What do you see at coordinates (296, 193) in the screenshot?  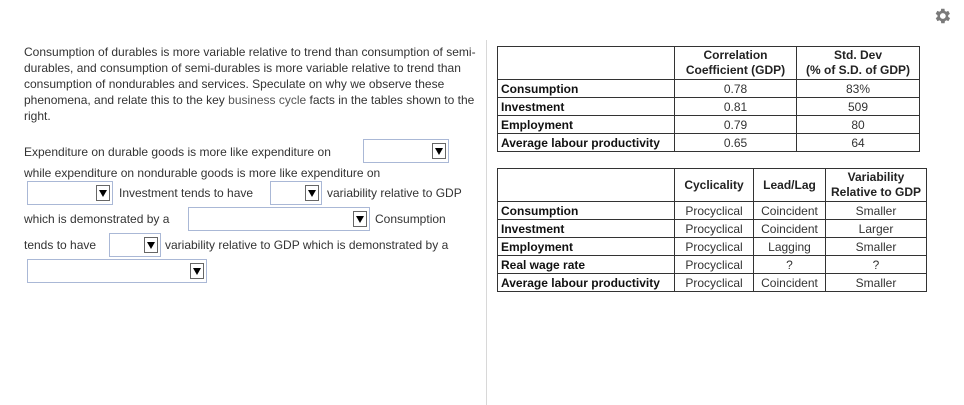 I see `dropdown-investment-variability` at bounding box center [296, 193].